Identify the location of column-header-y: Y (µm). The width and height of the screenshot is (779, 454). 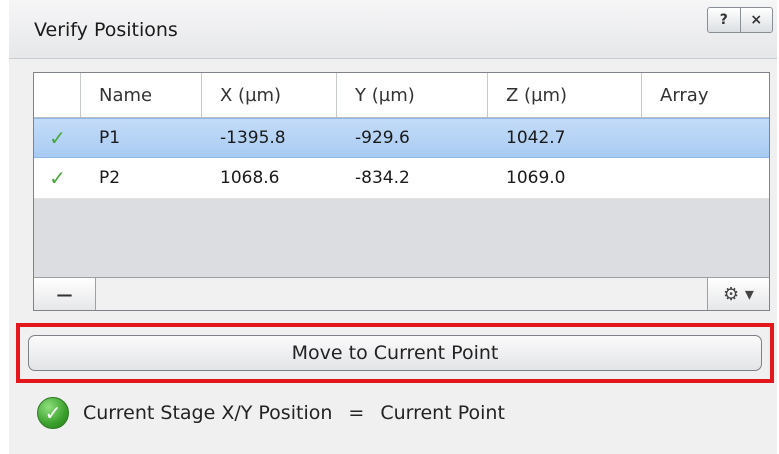
(412, 95).